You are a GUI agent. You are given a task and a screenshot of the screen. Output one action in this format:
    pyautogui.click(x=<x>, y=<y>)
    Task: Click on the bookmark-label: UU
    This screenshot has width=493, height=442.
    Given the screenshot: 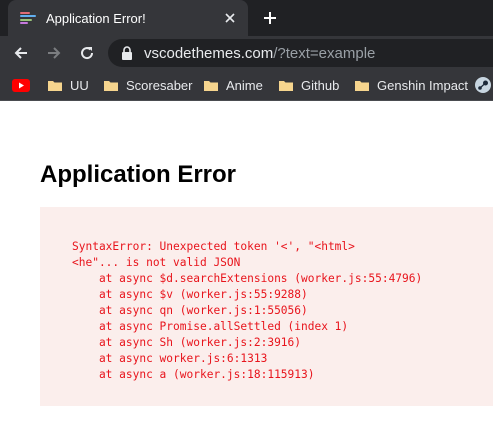 What is the action you would take?
    pyautogui.click(x=79, y=85)
    